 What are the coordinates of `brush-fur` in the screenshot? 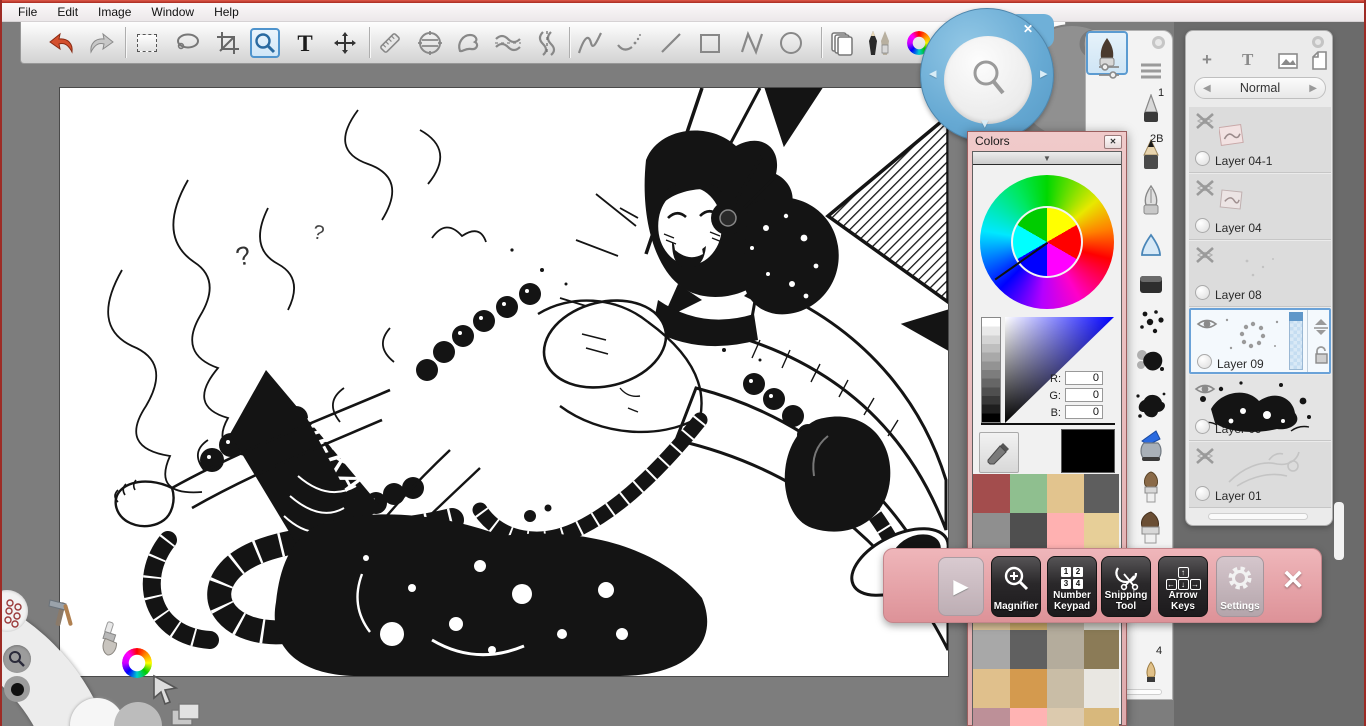 It's located at (1151, 488).